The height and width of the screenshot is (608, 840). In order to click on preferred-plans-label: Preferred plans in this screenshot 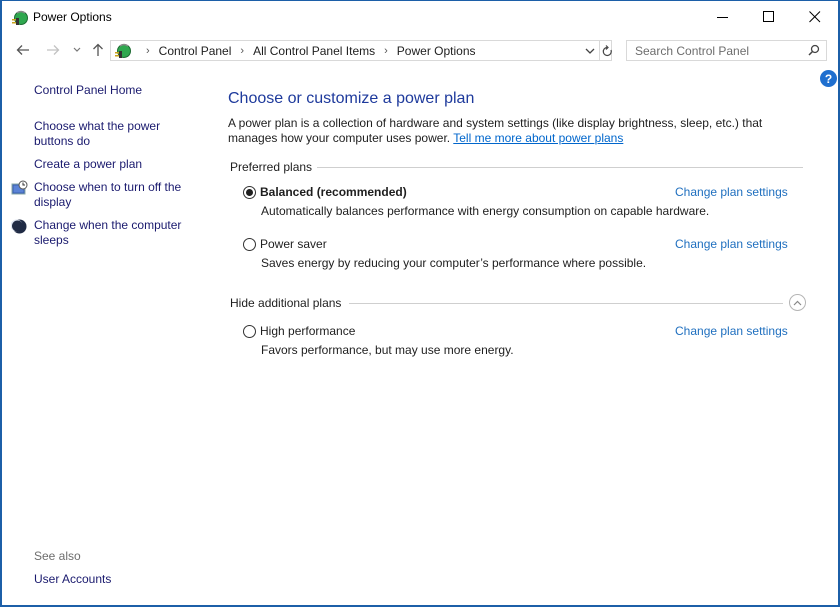, I will do `click(271, 167)`.